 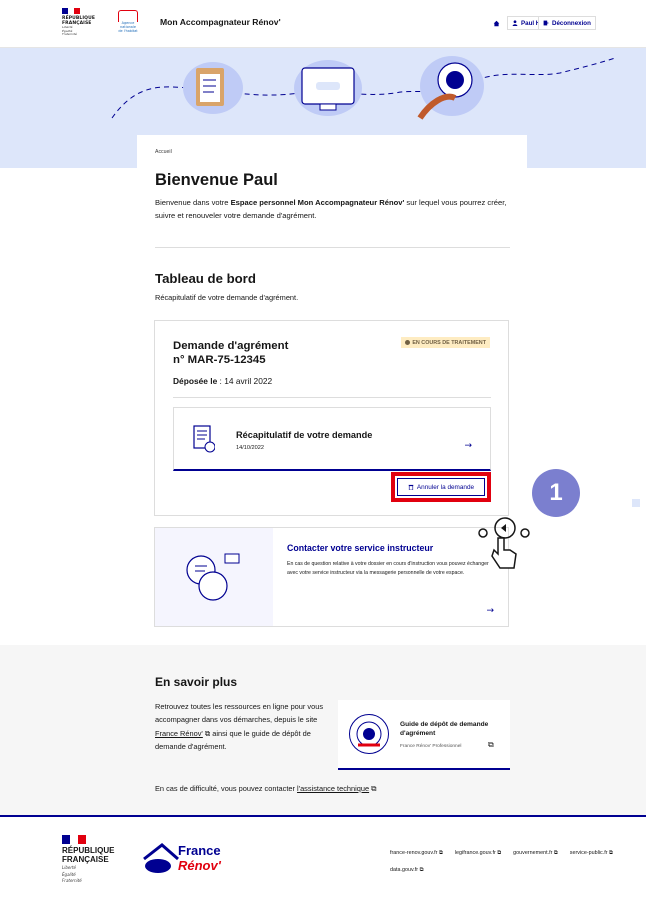 I want to click on anah-logo: Agence nationale de l'habitat, so click(x=128, y=24).